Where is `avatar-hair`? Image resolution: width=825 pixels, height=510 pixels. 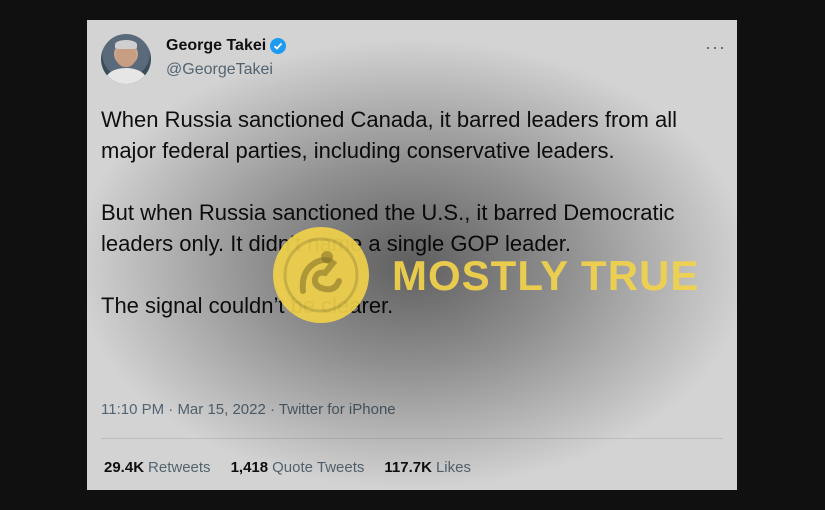
avatar-hair is located at coordinates (126, 44).